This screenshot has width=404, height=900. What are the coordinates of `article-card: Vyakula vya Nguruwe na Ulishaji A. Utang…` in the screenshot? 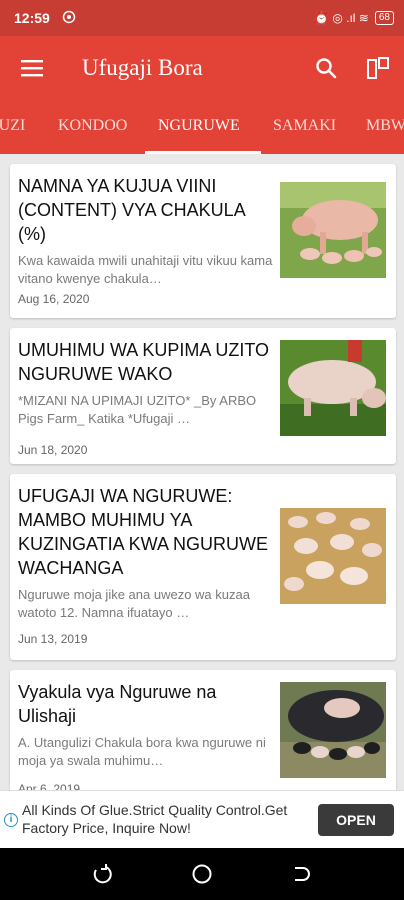 It's located at (203, 730).